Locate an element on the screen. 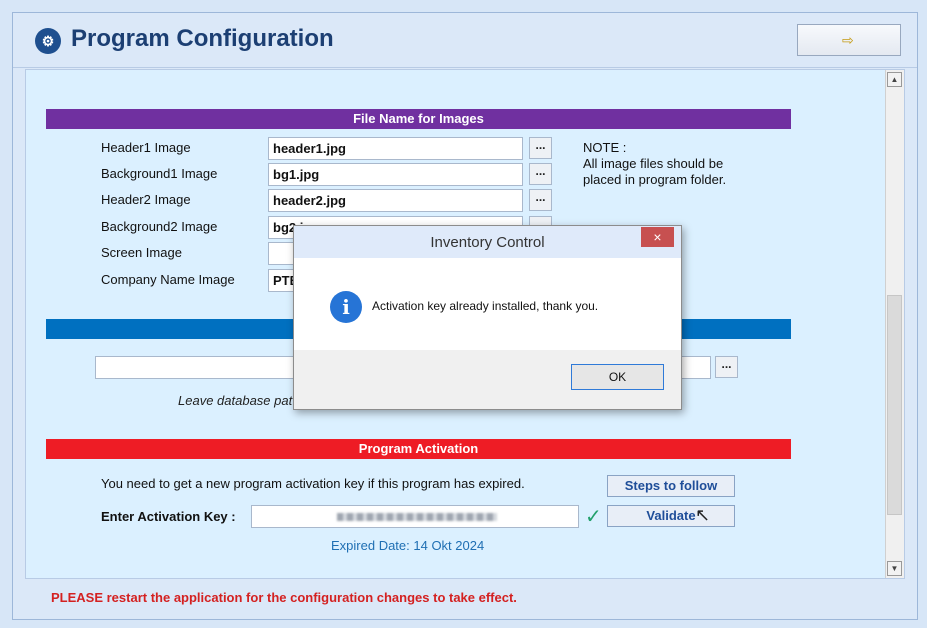 Image resolution: width=927 pixels, height=628 pixels. dialog-title-bar: Inventory Control × is located at coordinates (487, 242).